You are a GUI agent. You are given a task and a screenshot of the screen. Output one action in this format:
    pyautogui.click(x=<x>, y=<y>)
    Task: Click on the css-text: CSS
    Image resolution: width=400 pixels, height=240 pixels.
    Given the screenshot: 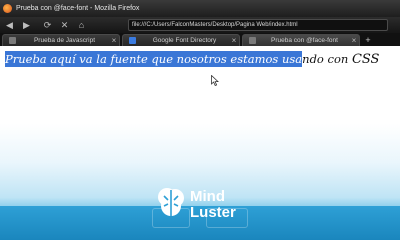 What is the action you would take?
    pyautogui.click(x=365, y=59)
    